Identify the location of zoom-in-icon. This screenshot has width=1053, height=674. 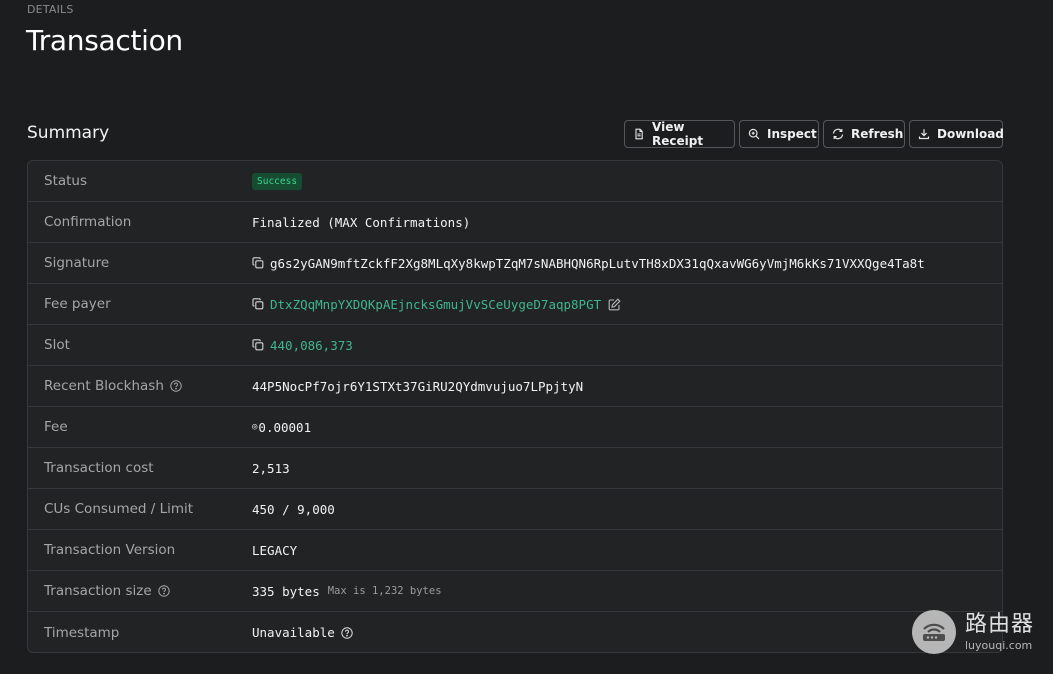
(754, 134).